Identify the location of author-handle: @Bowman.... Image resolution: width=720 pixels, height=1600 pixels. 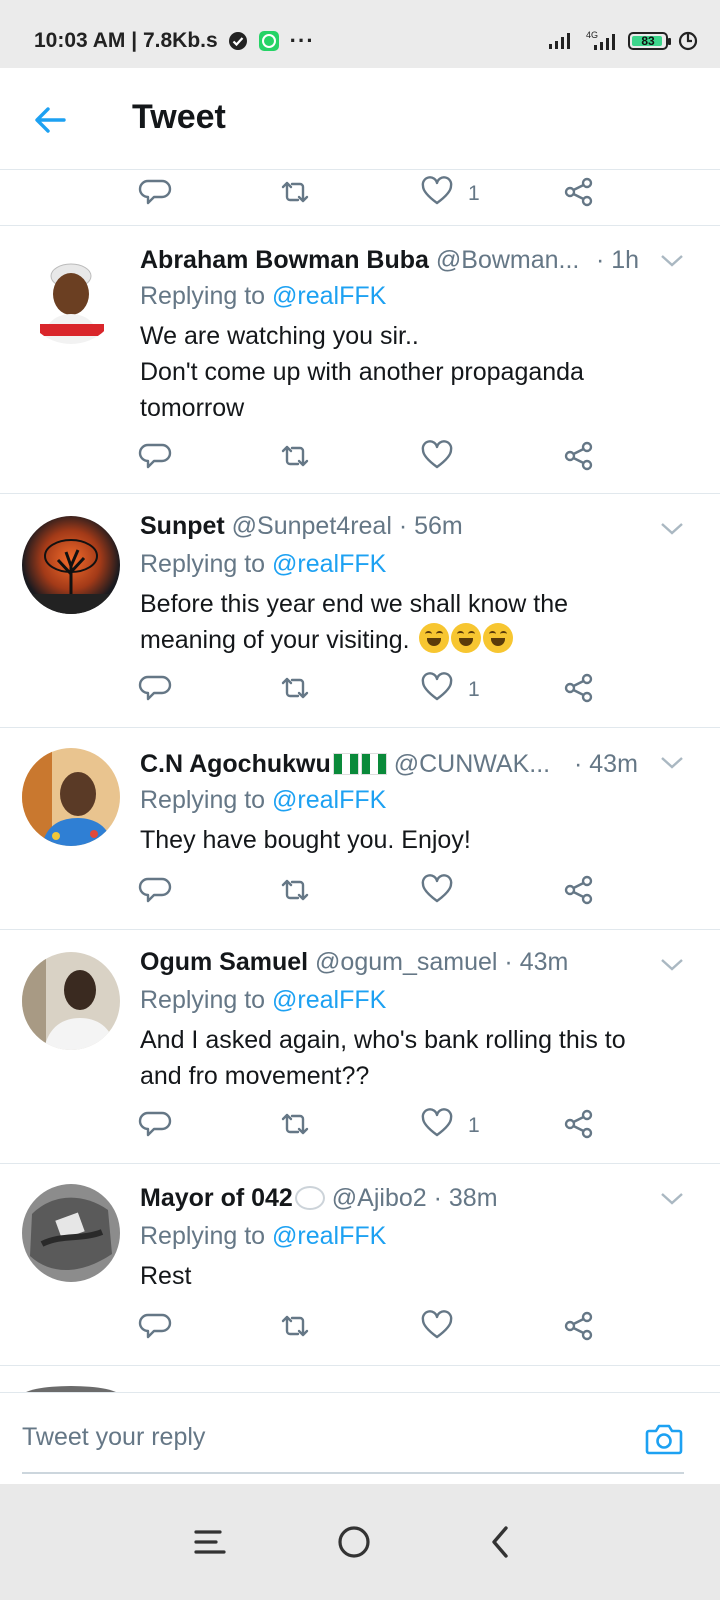
(507, 260).